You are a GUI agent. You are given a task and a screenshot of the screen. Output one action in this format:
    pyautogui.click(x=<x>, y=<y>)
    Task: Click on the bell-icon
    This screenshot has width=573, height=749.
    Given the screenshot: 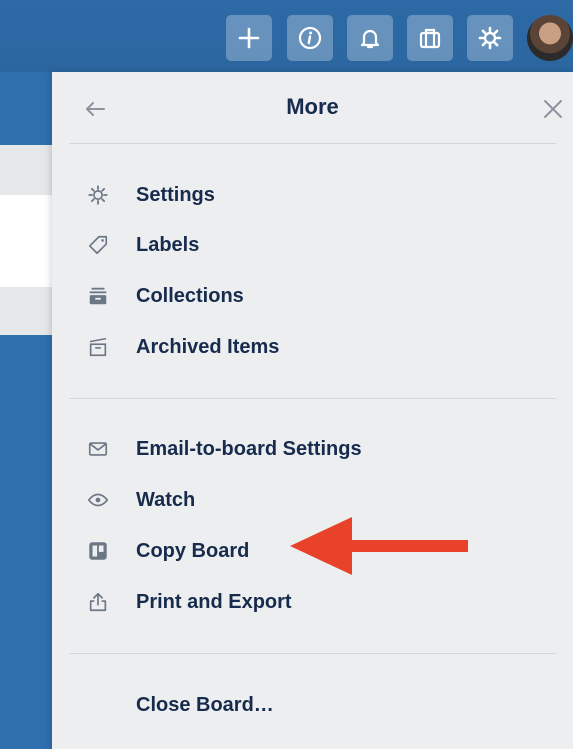 What is the action you would take?
    pyautogui.click(x=370, y=39)
    